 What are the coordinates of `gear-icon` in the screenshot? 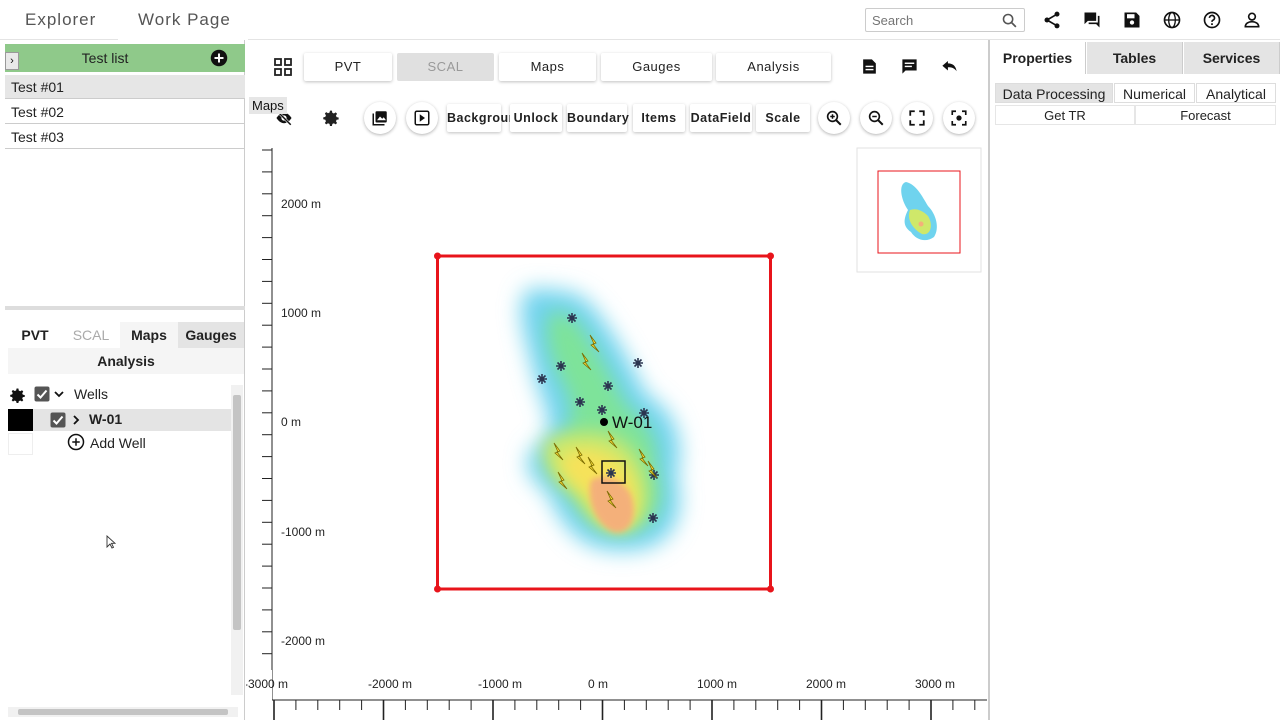 It's located at (18, 396).